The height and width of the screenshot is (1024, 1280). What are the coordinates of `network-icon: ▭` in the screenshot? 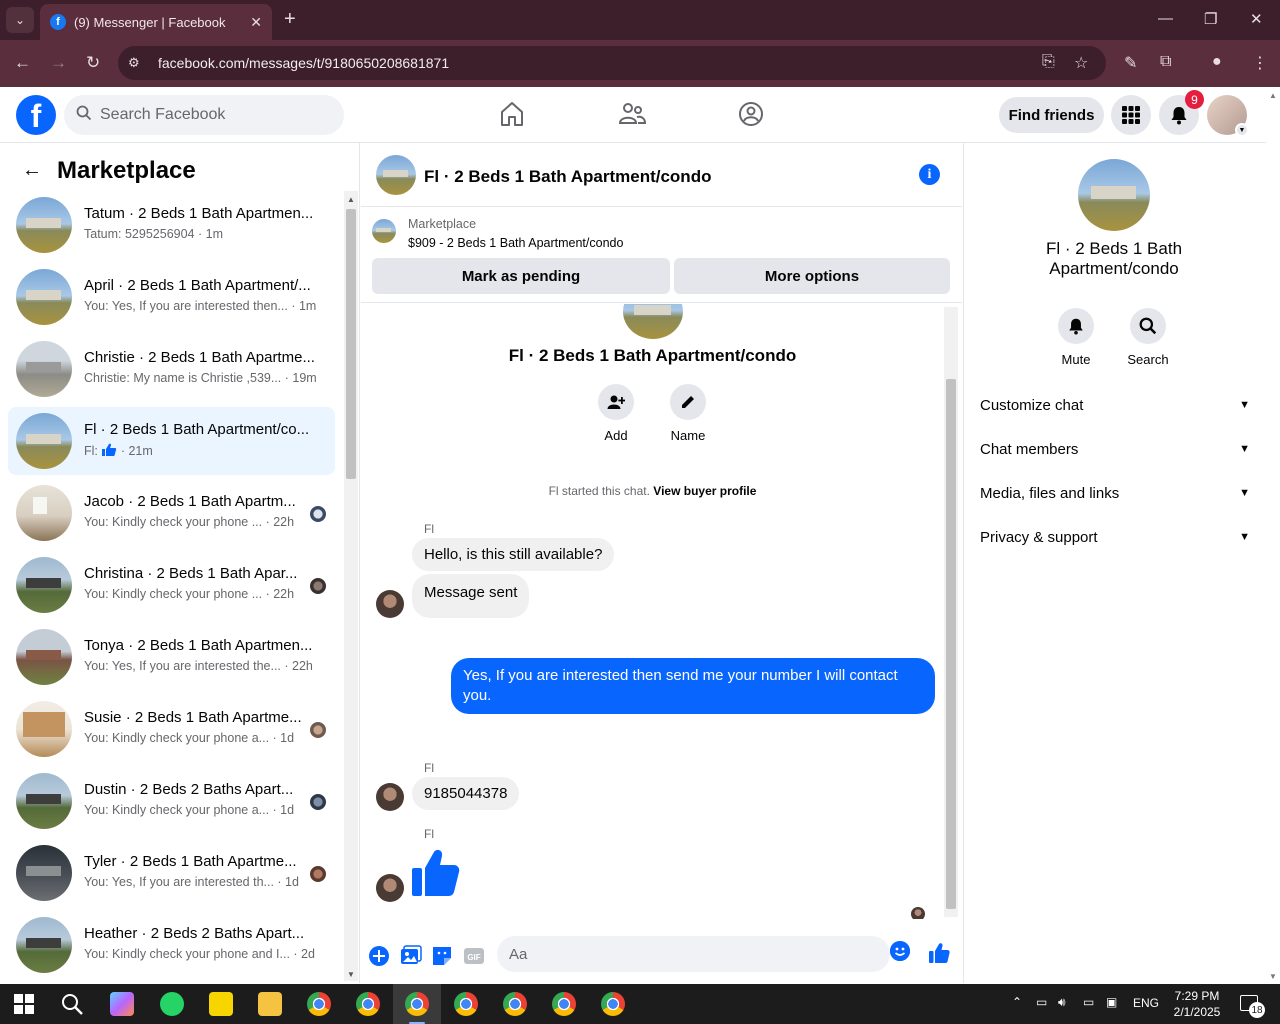 It's located at (1088, 1002).